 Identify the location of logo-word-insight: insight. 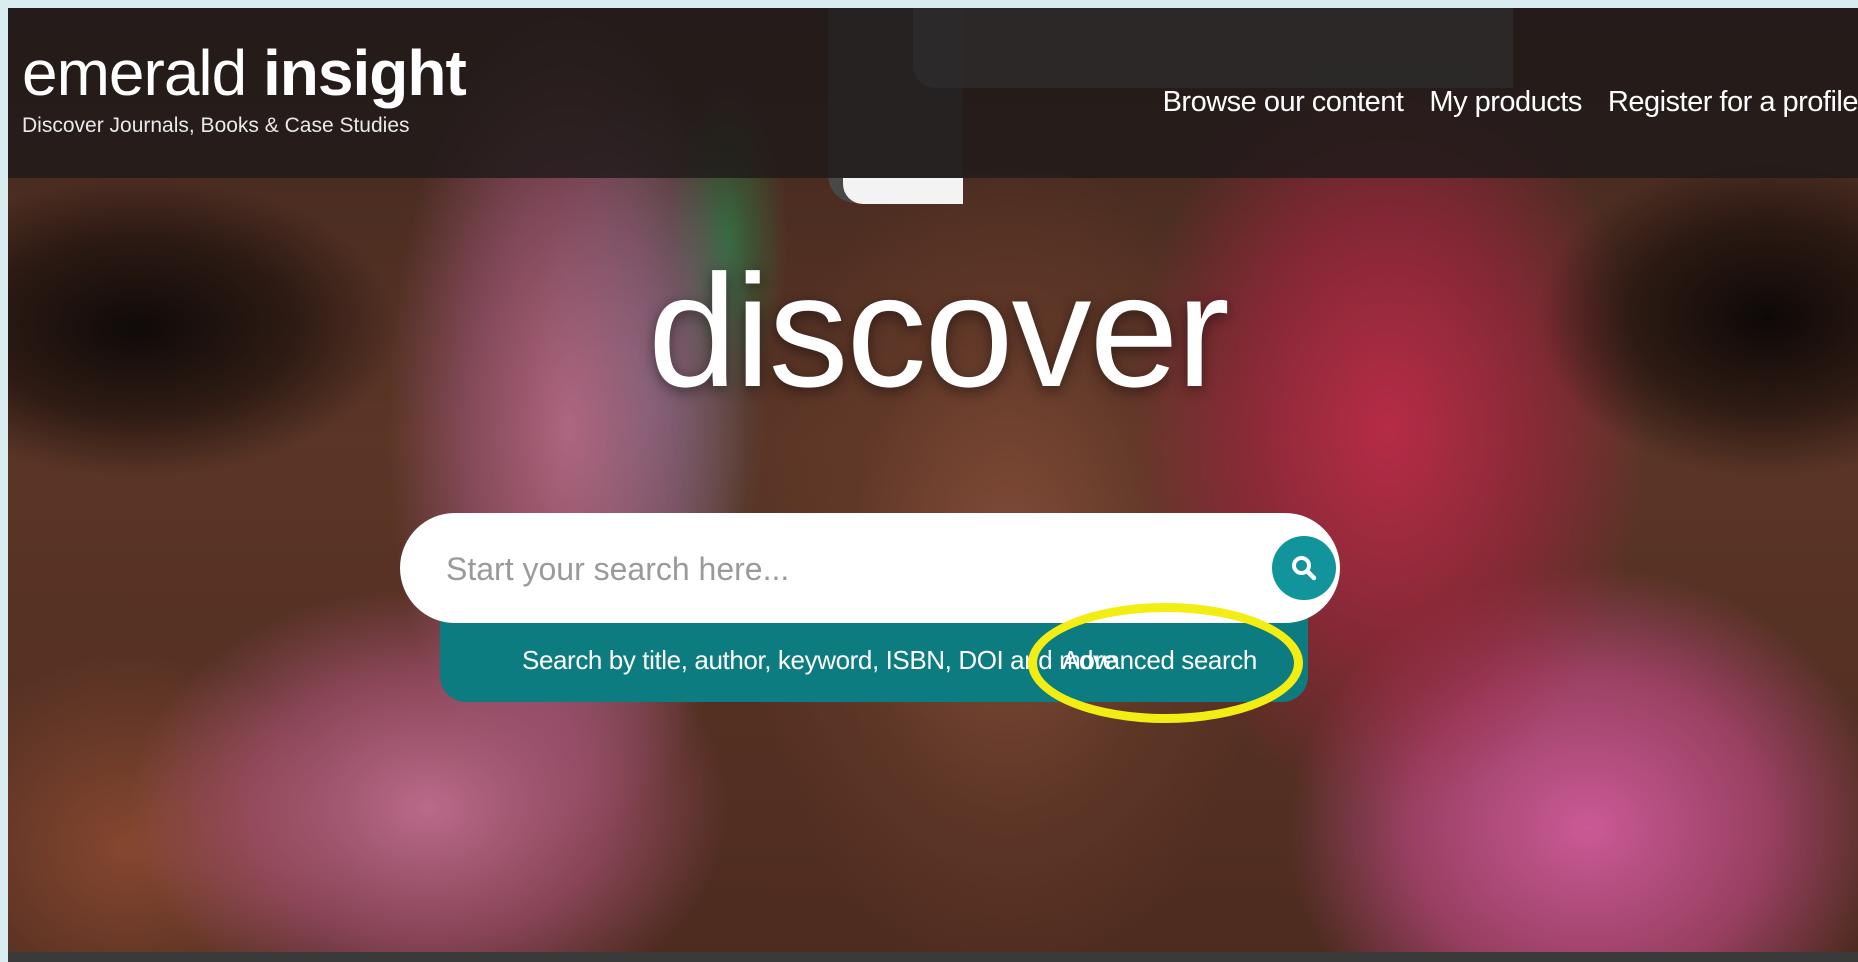
(365, 73).